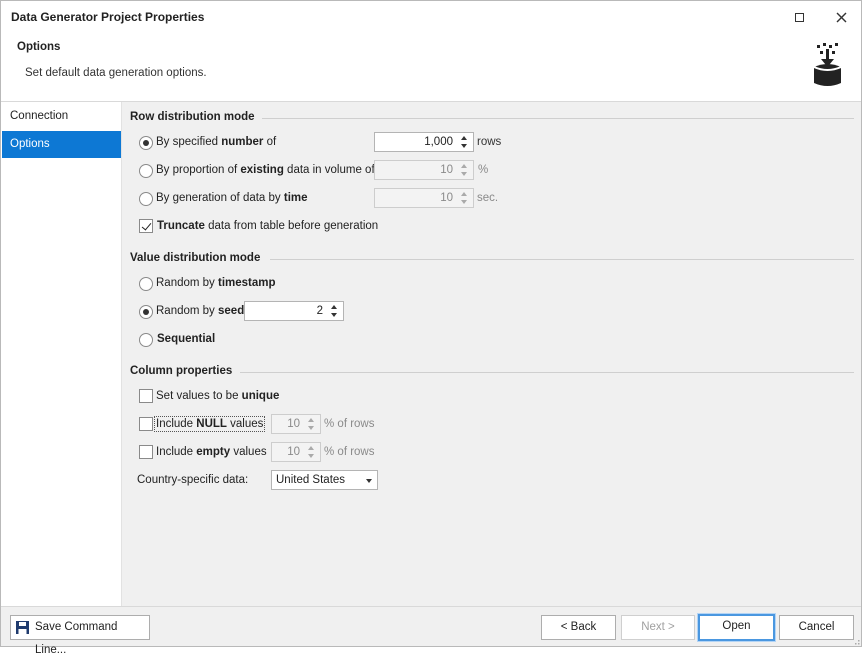 Image resolution: width=862 pixels, height=662 pixels. What do you see at coordinates (146, 340) in the screenshot?
I see `sequential-radio` at bounding box center [146, 340].